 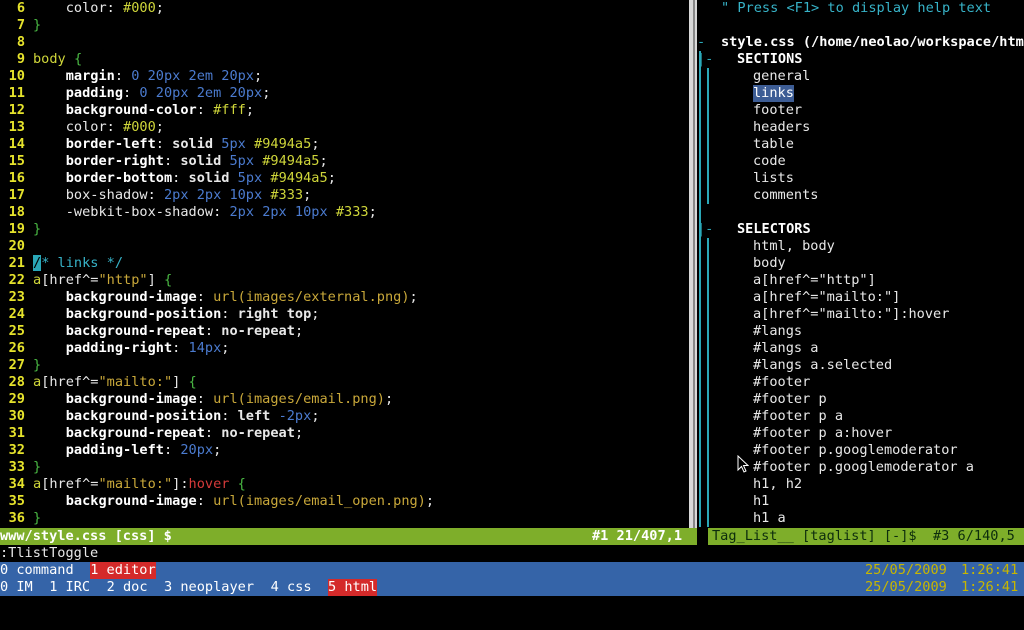 I want to click on fold-marker: -, so click(x=708, y=42).